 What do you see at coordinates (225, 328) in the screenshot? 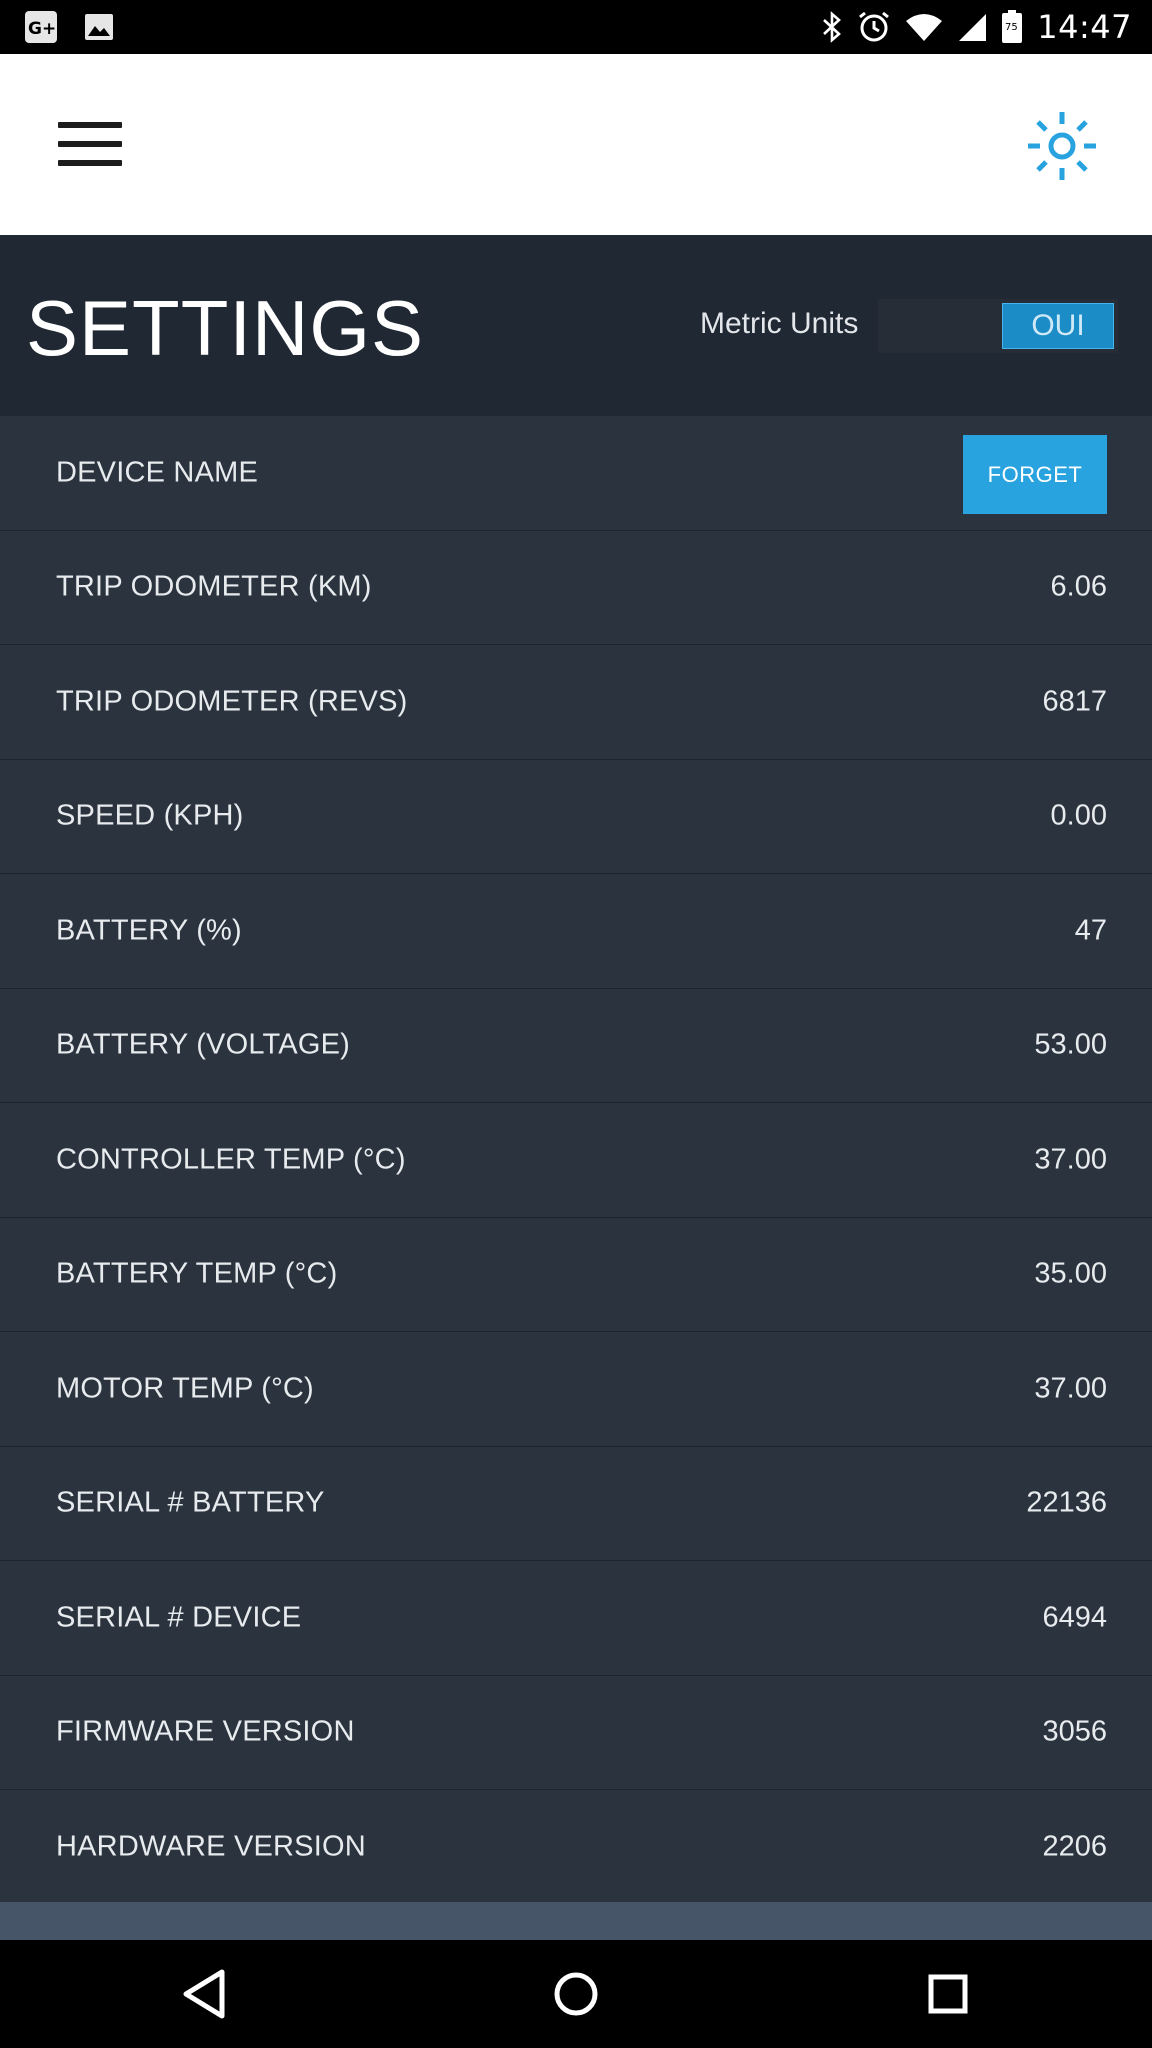
I see `page-title: SETTINGS` at bounding box center [225, 328].